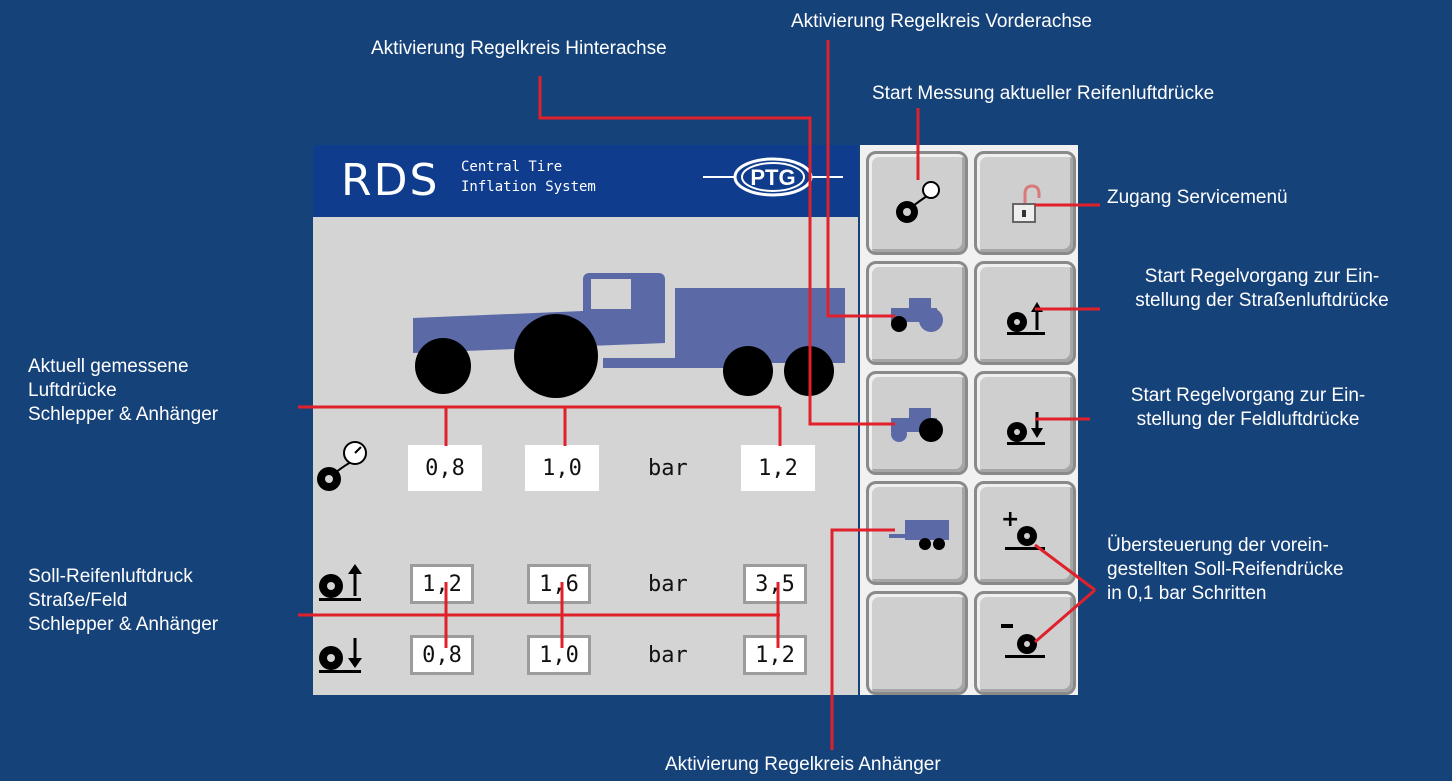  Describe the element at coordinates (862, 639) in the screenshot. I see `leader-trailer` at that location.